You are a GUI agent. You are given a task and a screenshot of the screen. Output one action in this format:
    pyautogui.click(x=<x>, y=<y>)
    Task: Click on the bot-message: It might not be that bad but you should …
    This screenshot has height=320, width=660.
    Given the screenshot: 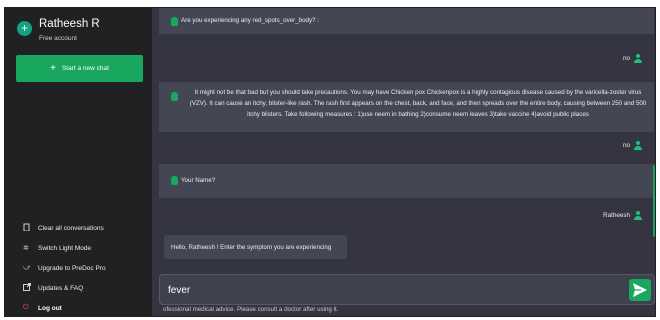 What is the action you would take?
    pyautogui.click(x=406, y=107)
    